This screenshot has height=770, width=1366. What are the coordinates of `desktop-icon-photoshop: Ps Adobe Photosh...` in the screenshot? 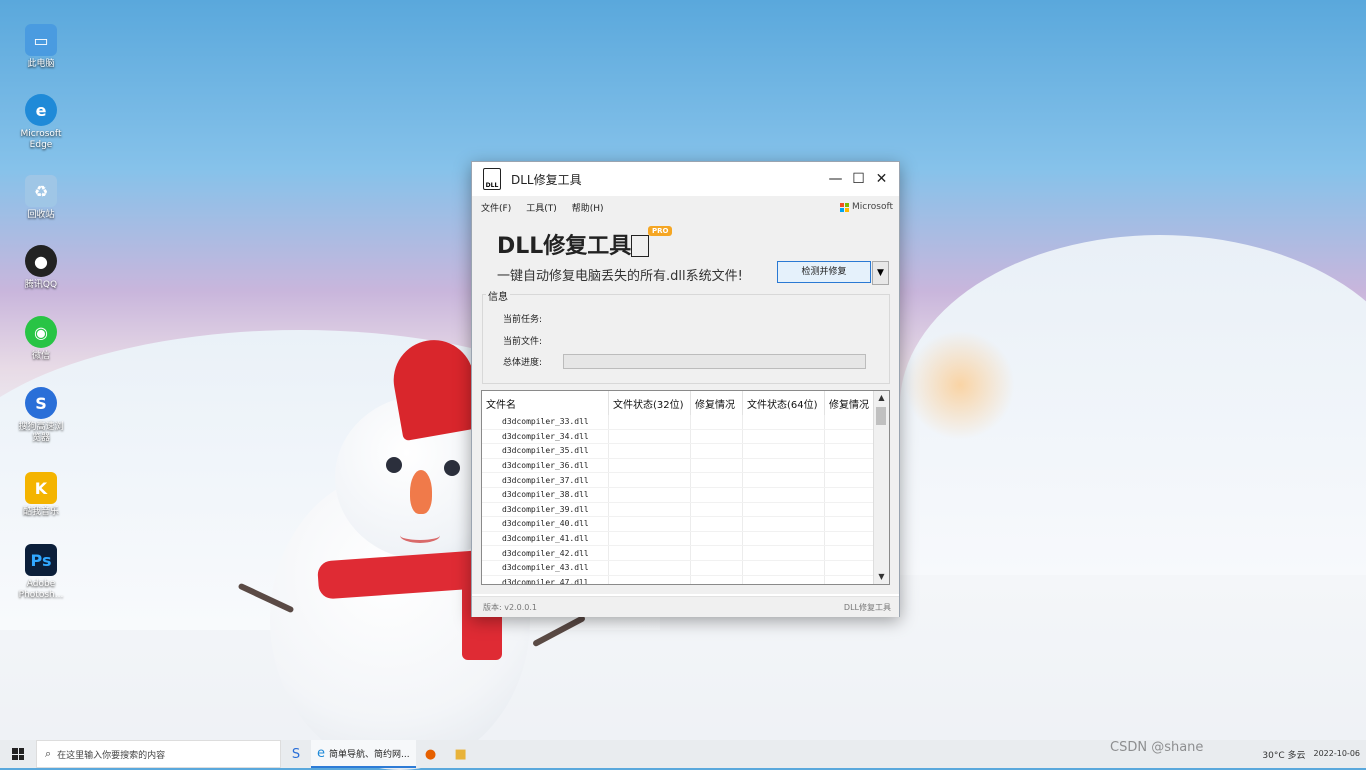 It's located at (41, 572).